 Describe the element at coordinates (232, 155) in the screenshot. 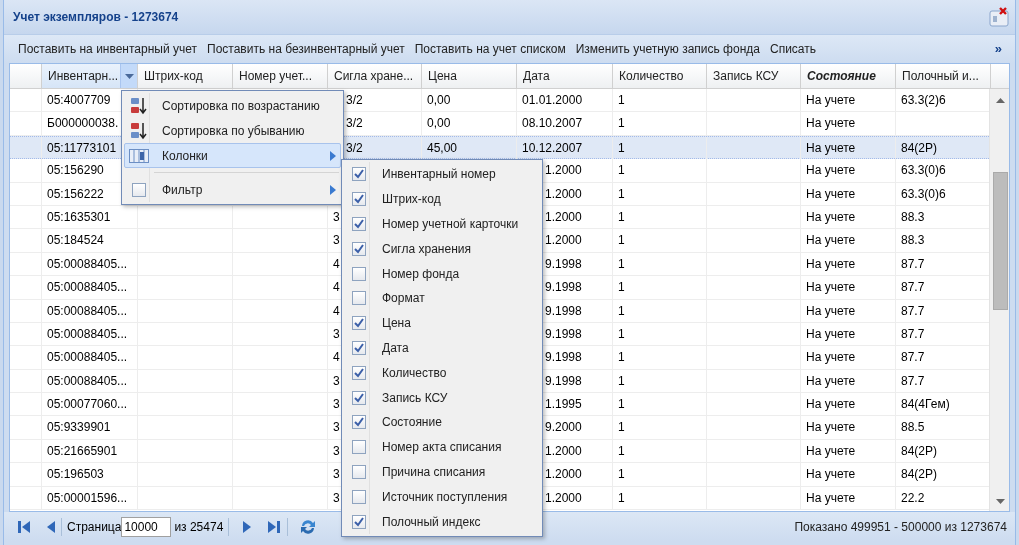

I see `menu-item: Колонки` at that location.